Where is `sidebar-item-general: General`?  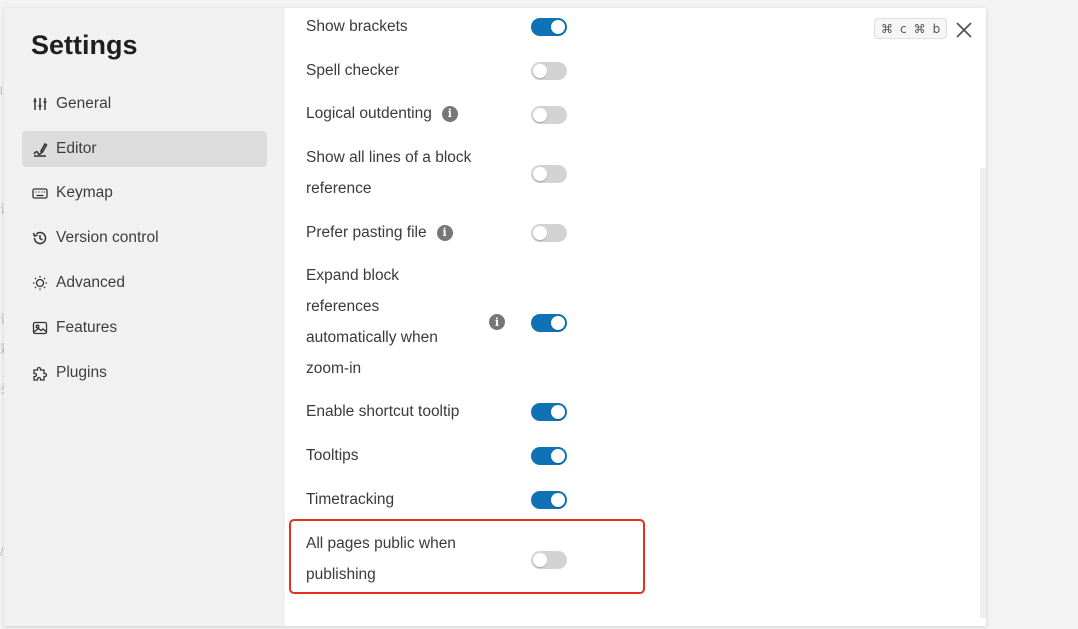 sidebar-item-general: General is located at coordinates (144, 104).